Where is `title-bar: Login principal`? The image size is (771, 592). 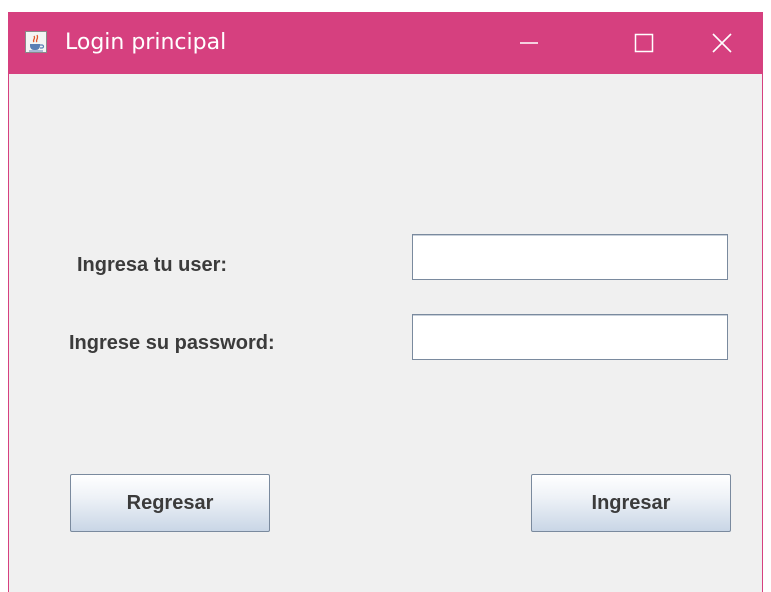
title-bar: Login principal is located at coordinates (385, 43).